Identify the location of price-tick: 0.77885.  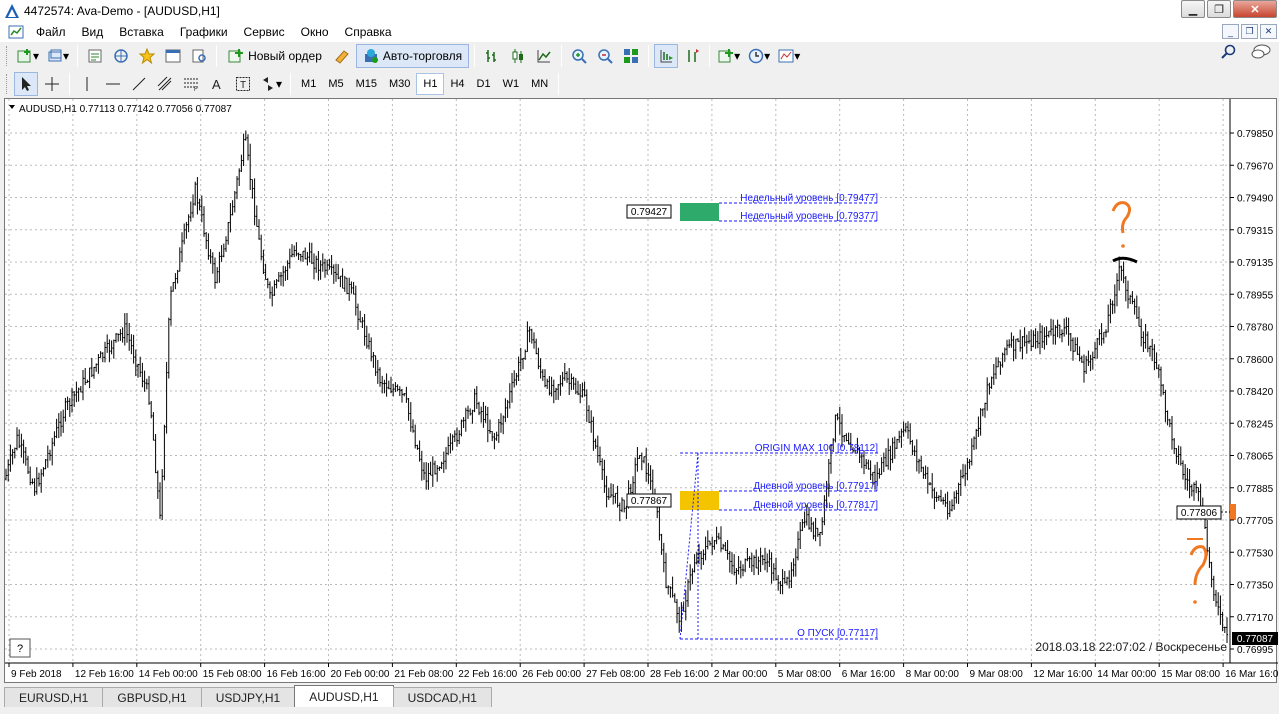
(1255, 489).